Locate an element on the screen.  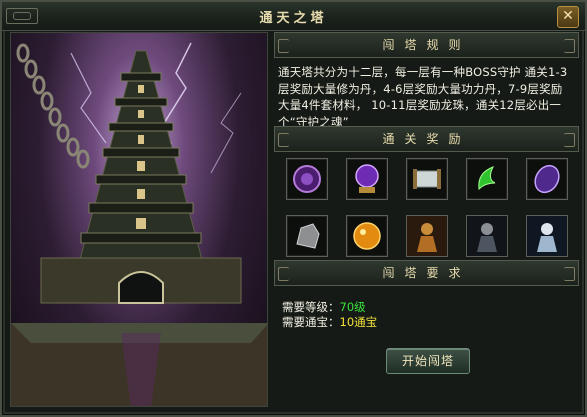
golden-warrior-icon is located at coordinates (427, 236).